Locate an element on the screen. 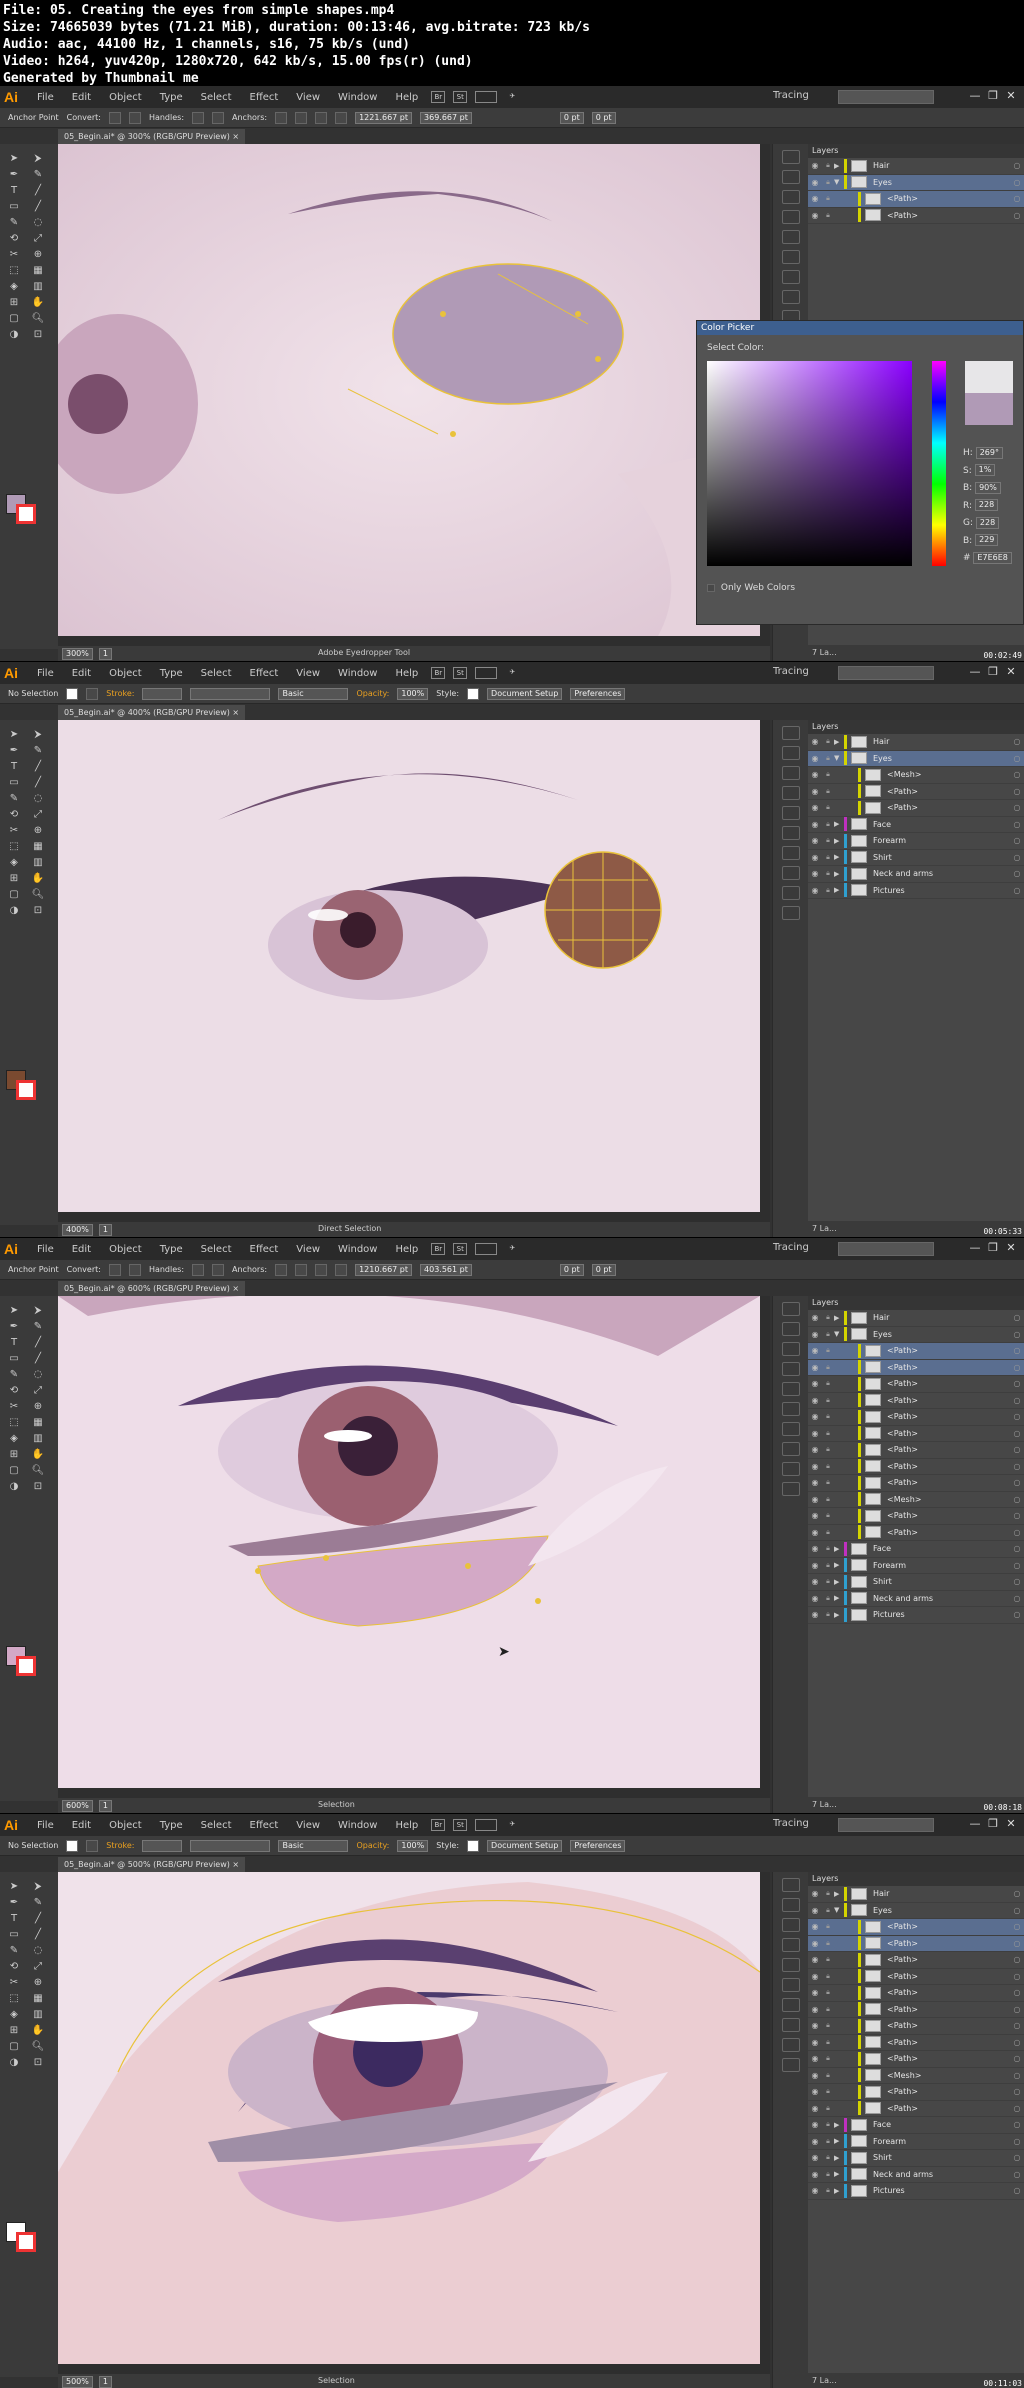 The width and height of the screenshot is (1024, 2388). tool-icon: ⊕ is located at coordinates (38, 255).